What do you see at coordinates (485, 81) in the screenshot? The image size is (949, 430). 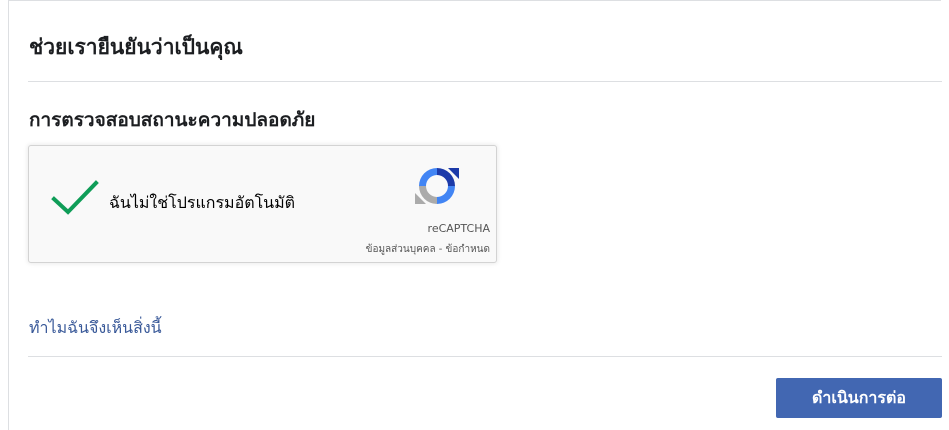 I see `header-divider` at bounding box center [485, 81].